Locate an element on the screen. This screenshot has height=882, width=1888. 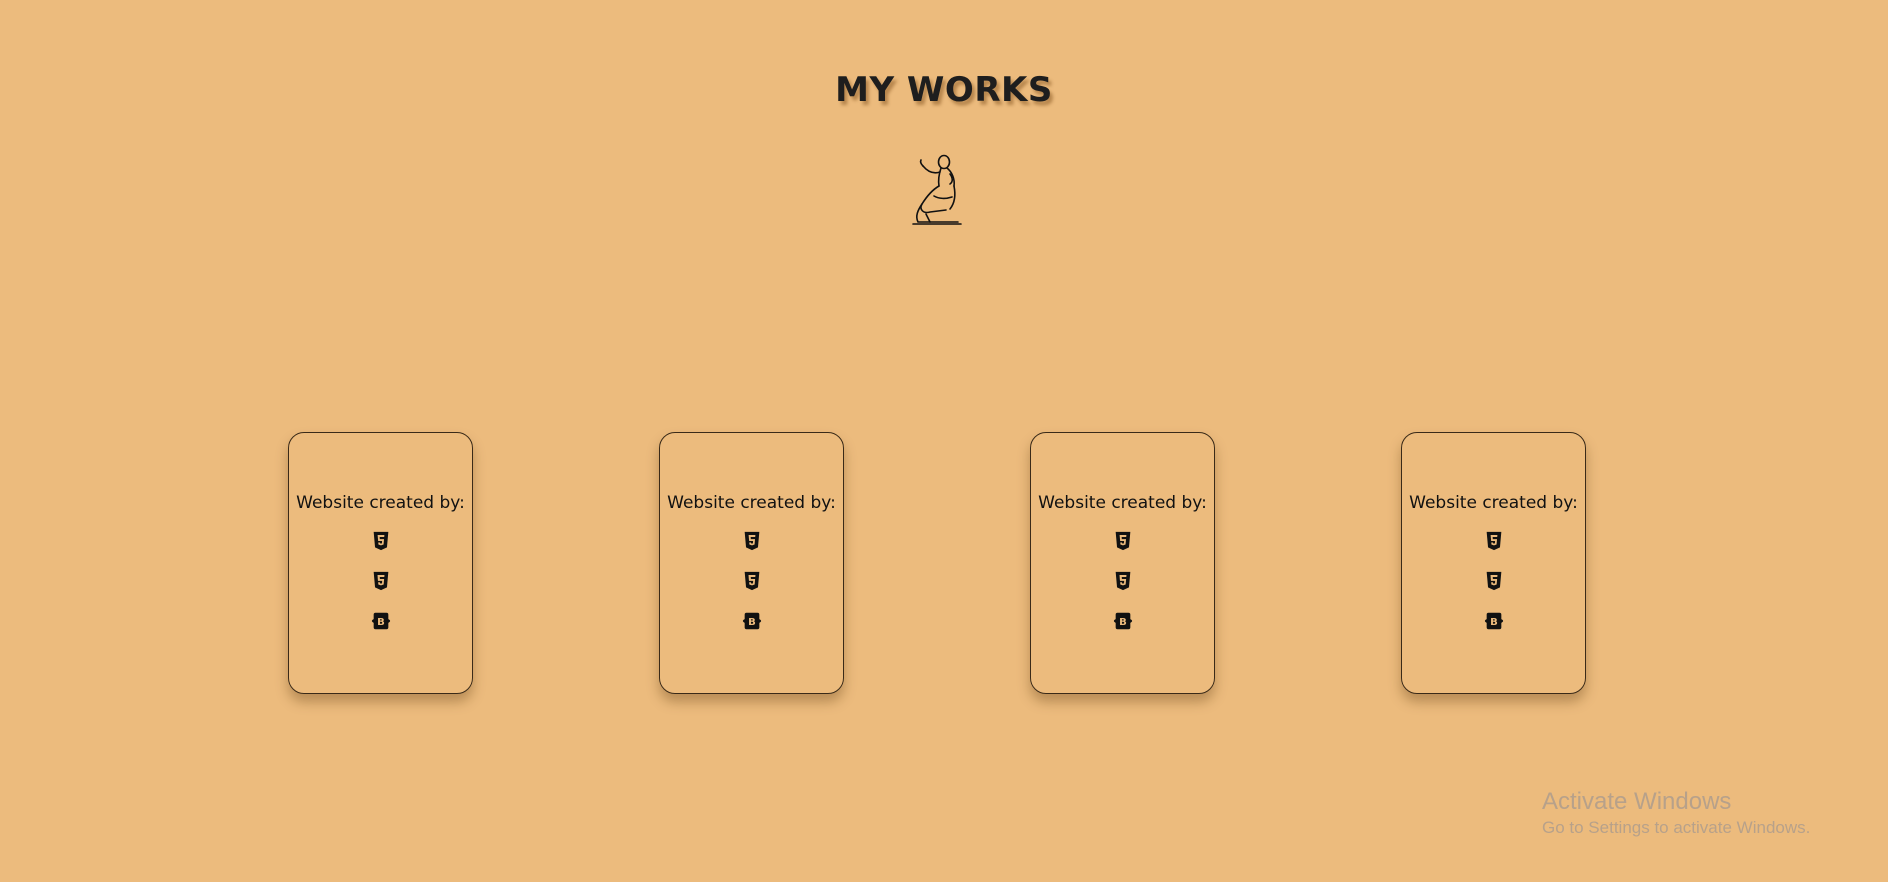
work-card-1: Website created by: B is located at coordinates (380, 563).